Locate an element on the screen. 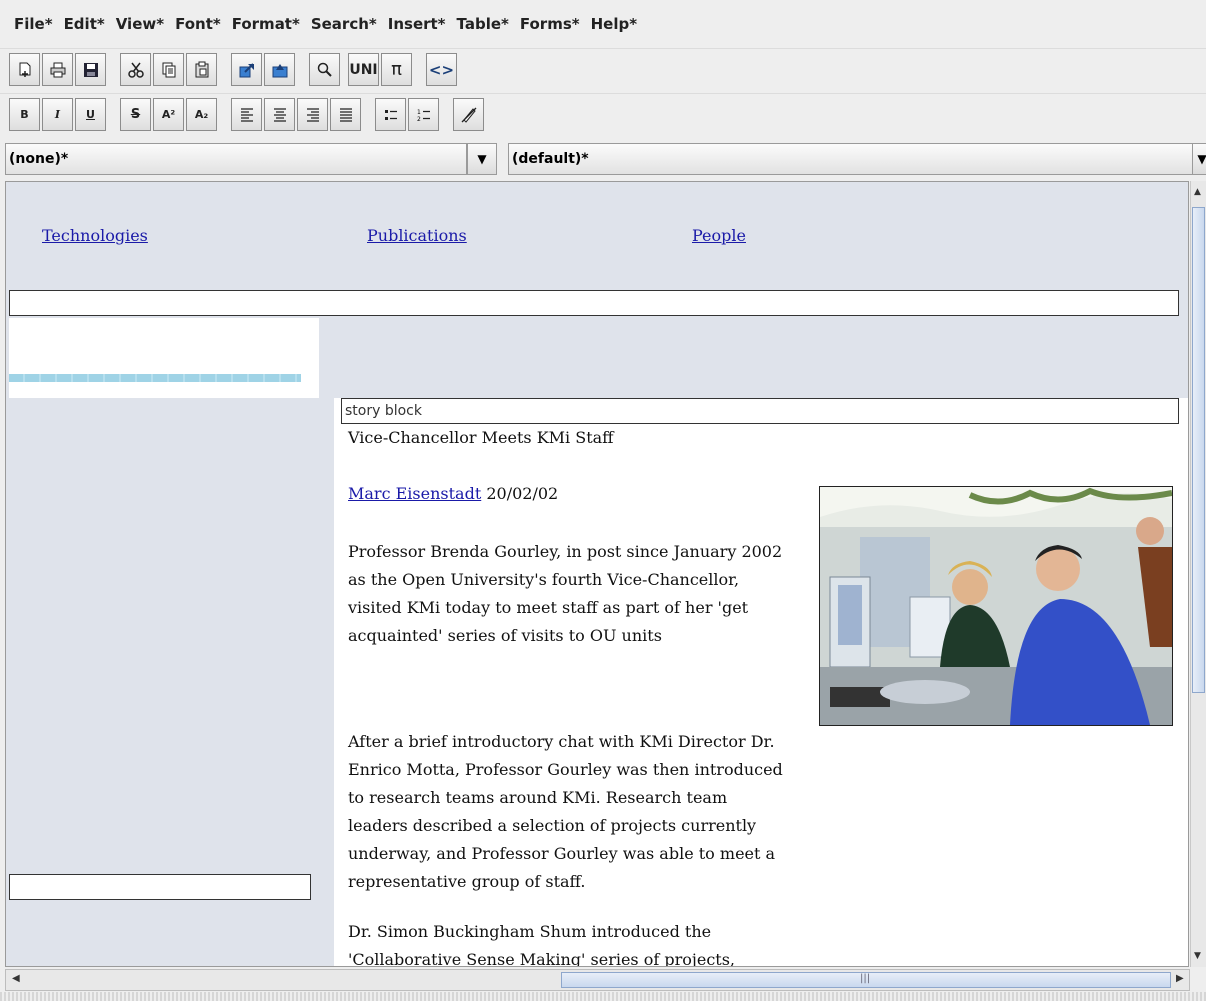 Image resolution: width=1206 pixels, height=1001 pixels. underline-button: U is located at coordinates (90, 114).